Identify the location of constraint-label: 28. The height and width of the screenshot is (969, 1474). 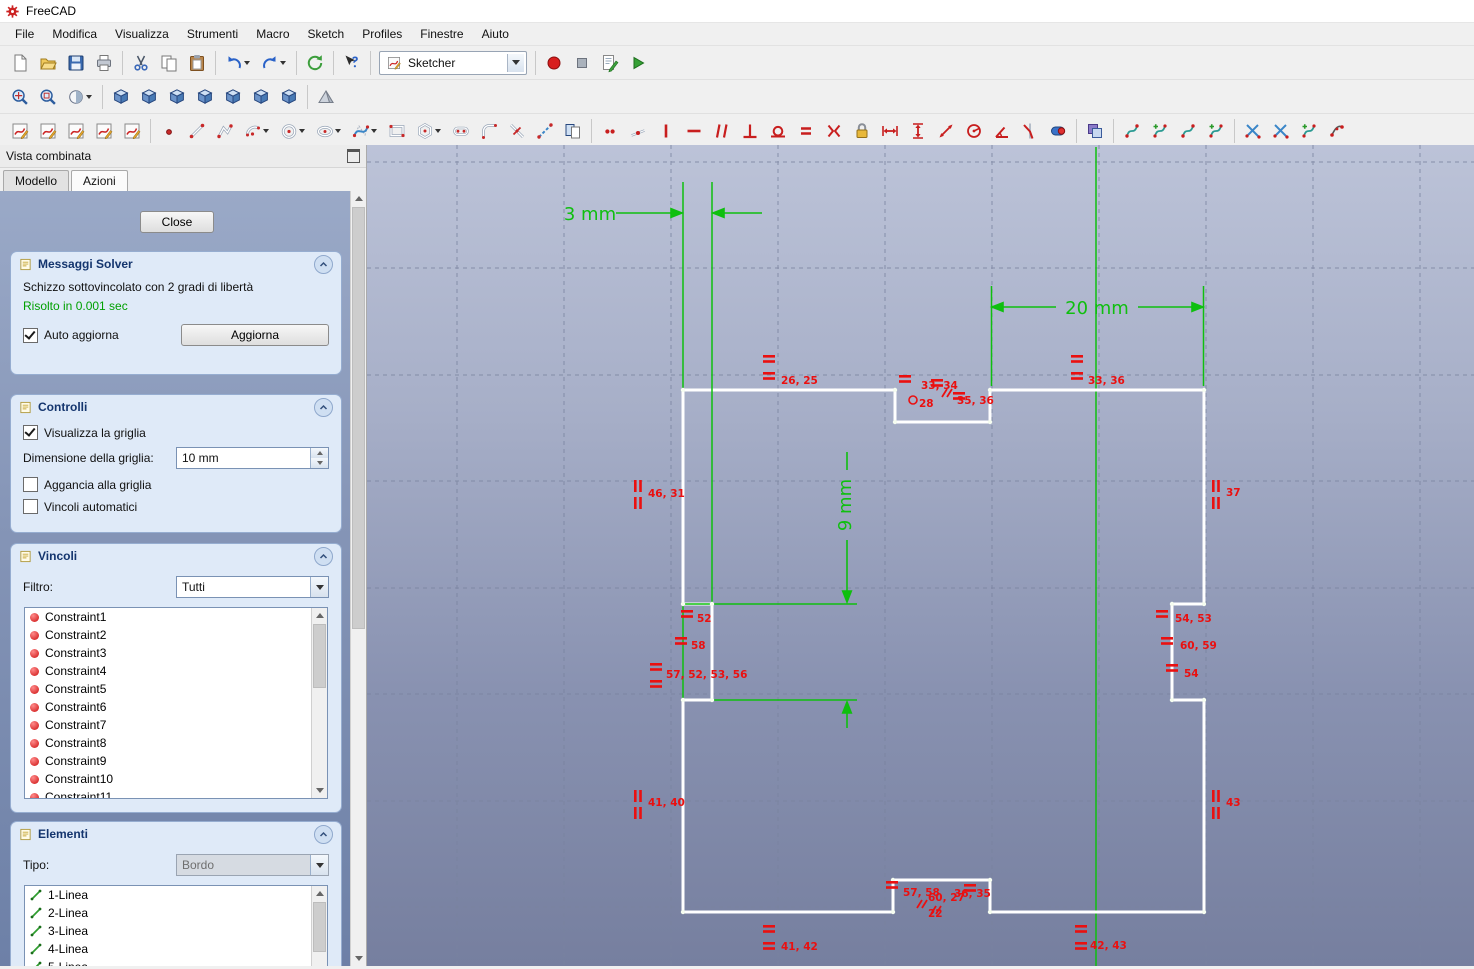
(926, 404).